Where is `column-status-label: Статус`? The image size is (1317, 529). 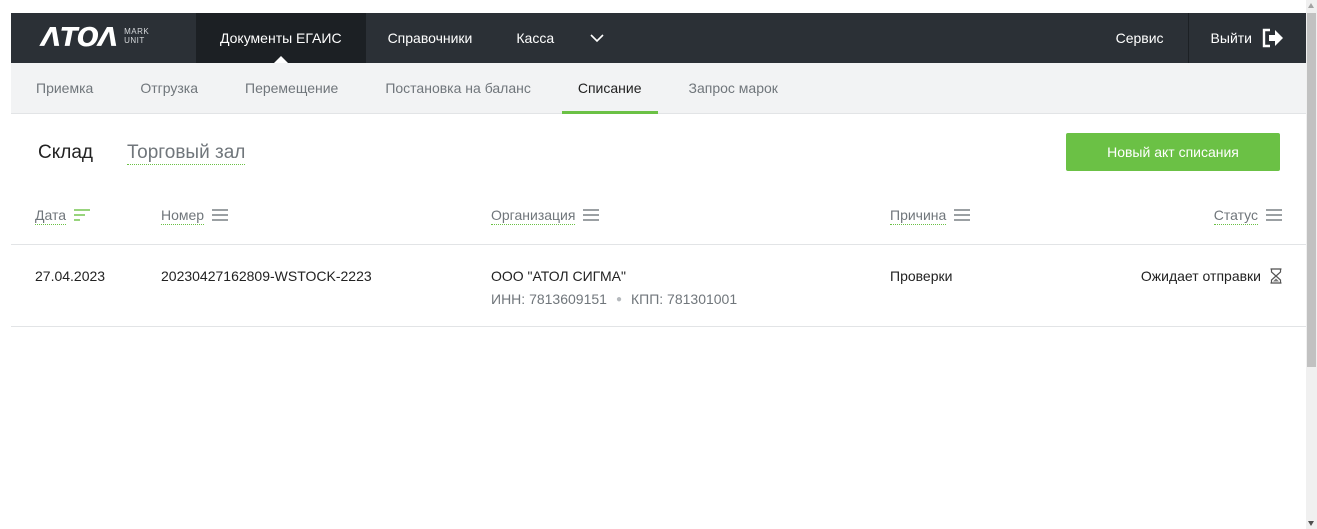
column-status-label: Статус is located at coordinates (1235, 216).